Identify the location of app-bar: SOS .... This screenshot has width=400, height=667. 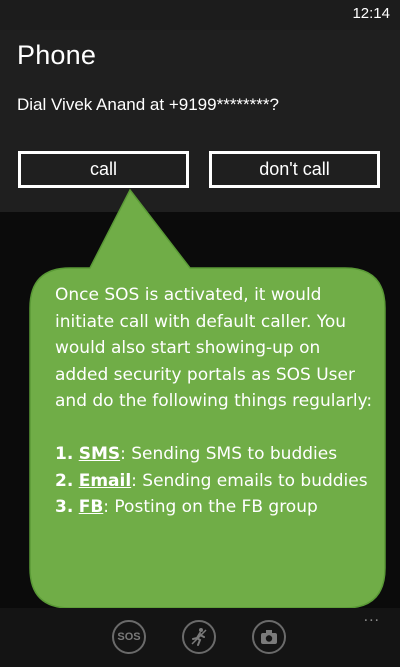
(200, 637).